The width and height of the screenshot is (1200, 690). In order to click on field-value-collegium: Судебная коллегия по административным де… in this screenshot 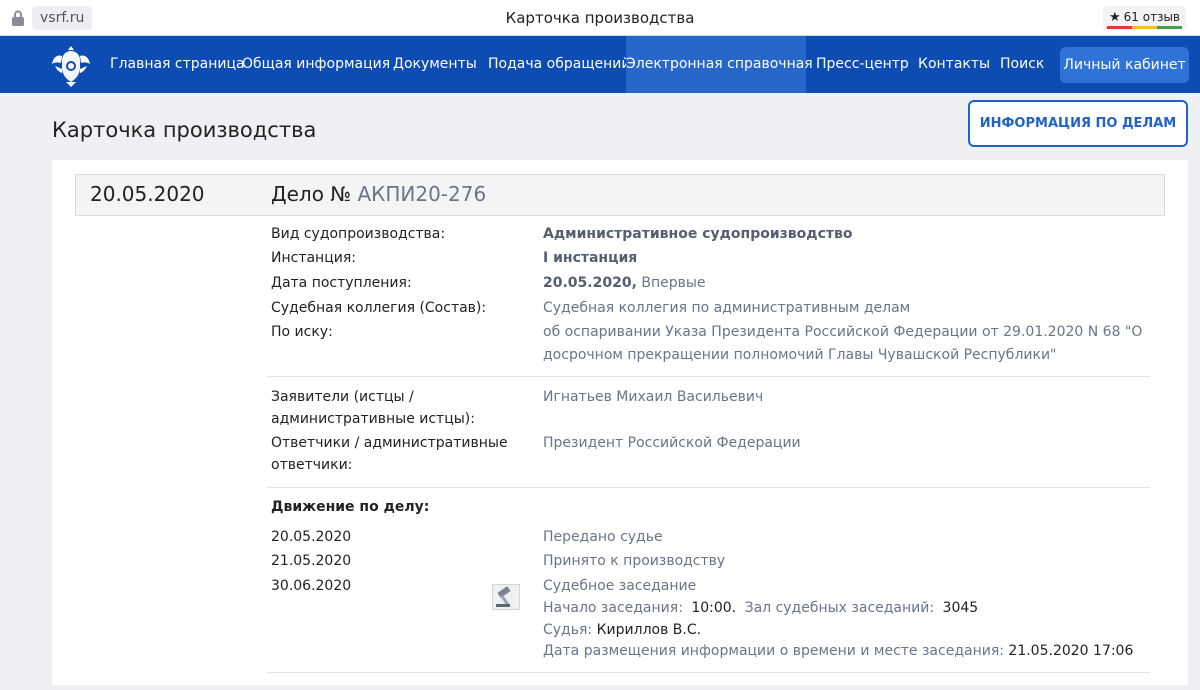, I will do `click(727, 308)`.